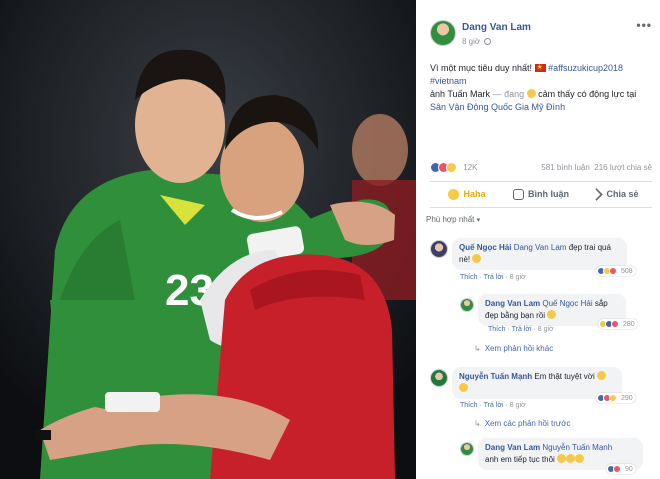 This screenshot has width=660, height=479. I want to click on share-button: Chia sẻ, so click(615, 194).